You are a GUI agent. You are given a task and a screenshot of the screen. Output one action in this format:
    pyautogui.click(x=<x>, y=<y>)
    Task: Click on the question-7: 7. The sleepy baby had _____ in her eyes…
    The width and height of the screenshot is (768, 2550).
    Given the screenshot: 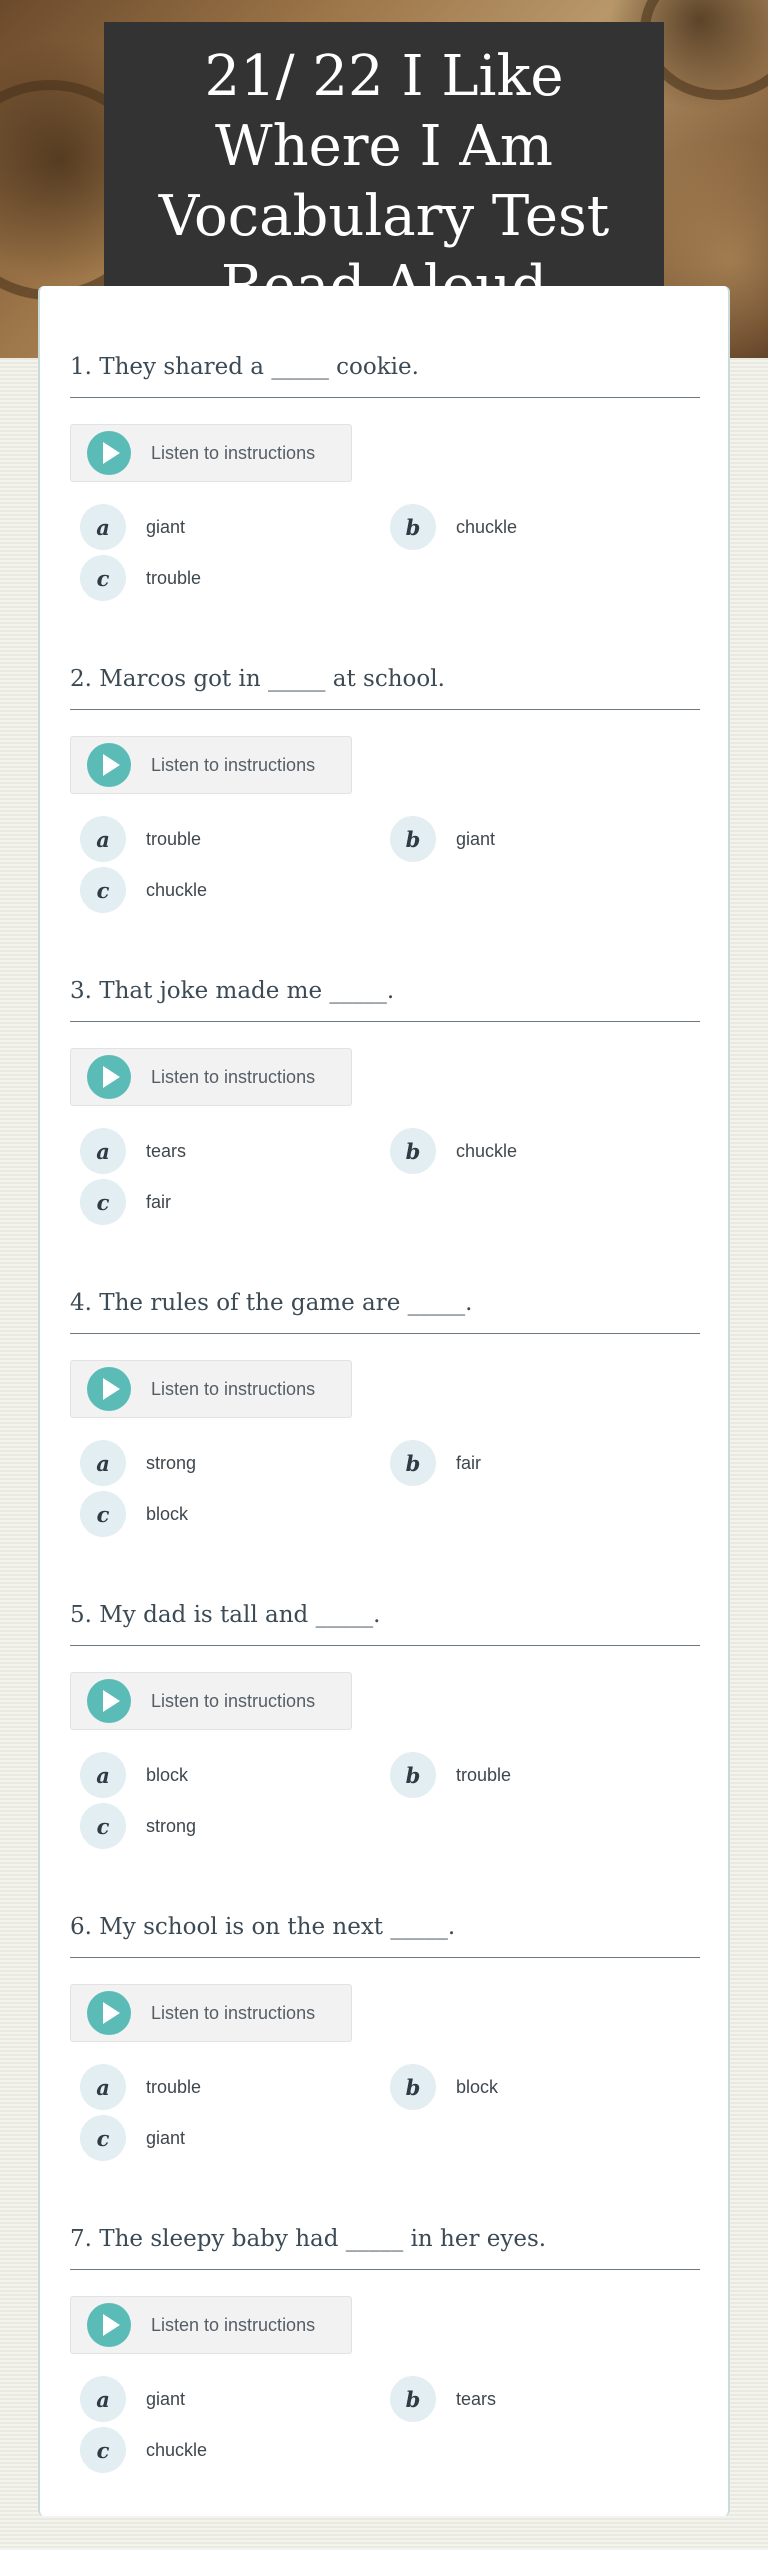 What is the action you would take?
    pyautogui.click(x=385, y=2342)
    